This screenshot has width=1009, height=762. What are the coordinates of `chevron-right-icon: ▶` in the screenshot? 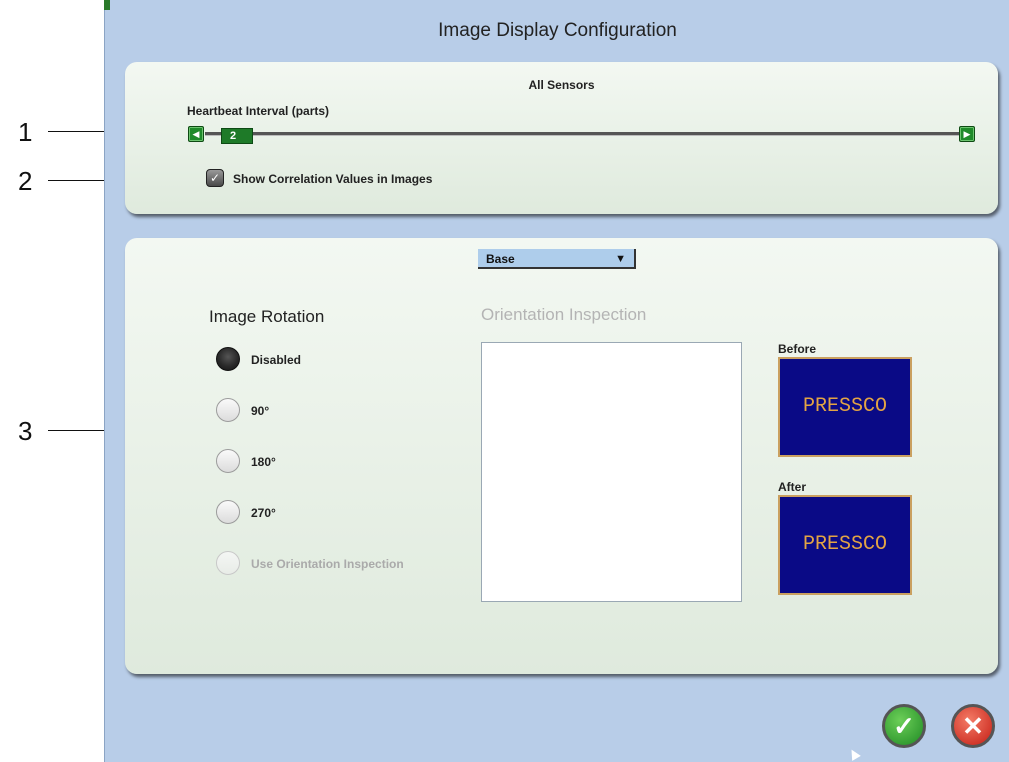 It's located at (967, 134).